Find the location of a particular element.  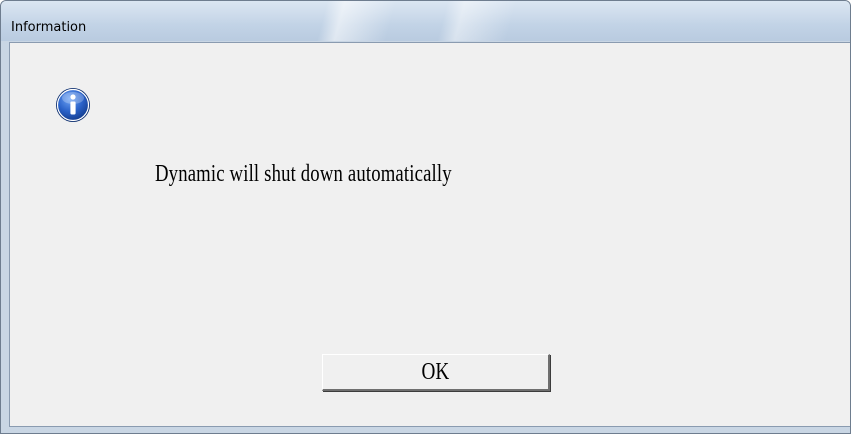

dialog-message: Dynamic will shut down automatically is located at coordinates (303, 174).